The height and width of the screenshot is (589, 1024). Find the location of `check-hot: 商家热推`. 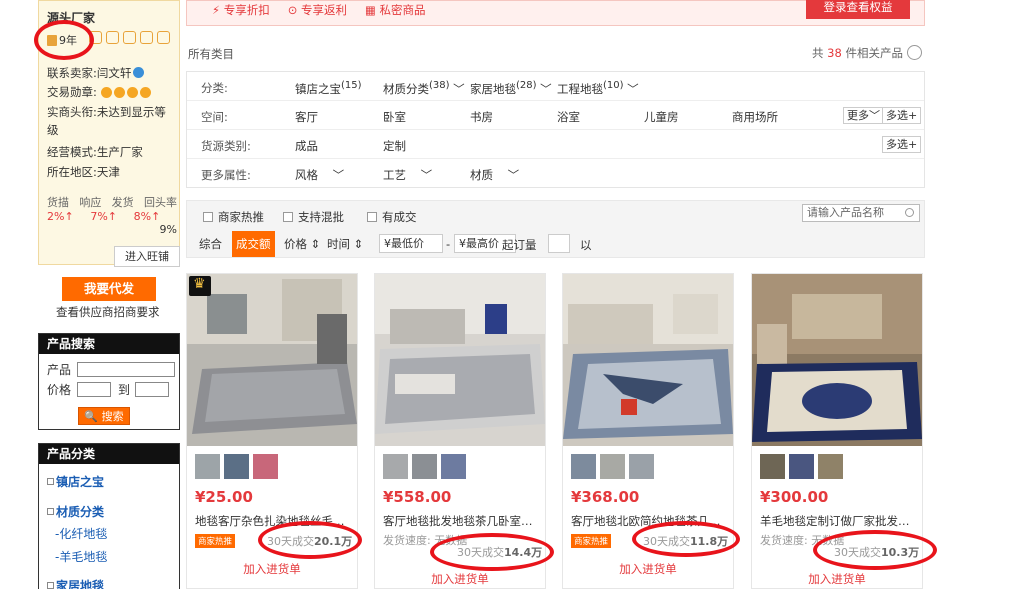

check-hot: 商家热推 is located at coordinates (233, 217).